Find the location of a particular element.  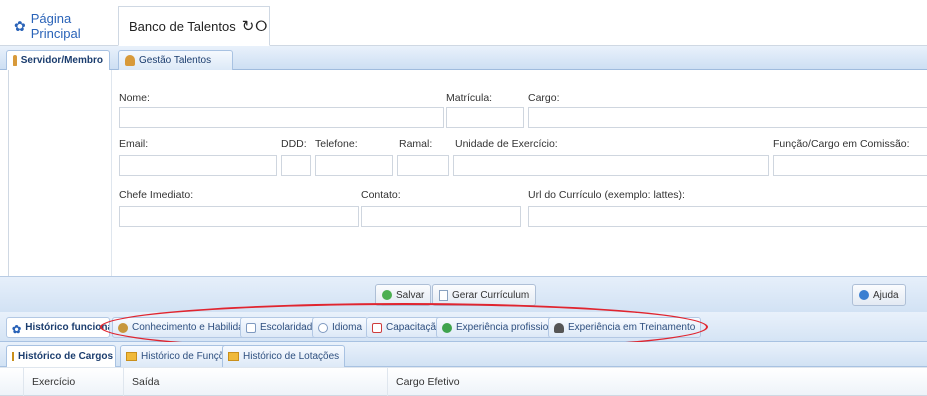

globe-icon is located at coordinates (447, 327).